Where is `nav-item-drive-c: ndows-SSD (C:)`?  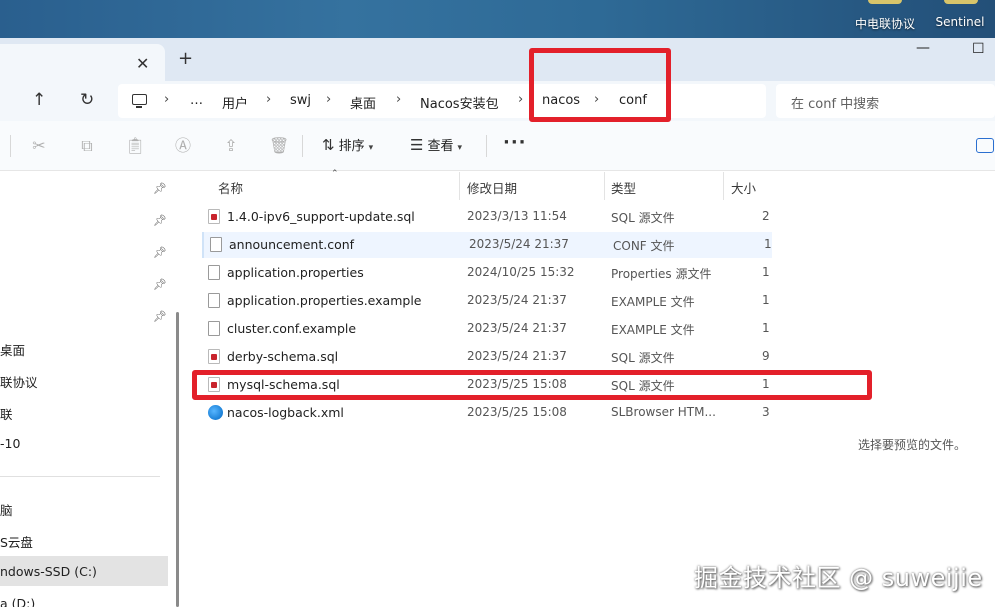 nav-item-drive-c: ndows-SSD (C:) is located at coordinates (48, 571).